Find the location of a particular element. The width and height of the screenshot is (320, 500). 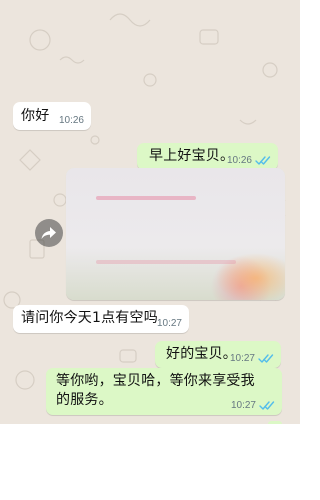

partial-message-bubble is located at coordinates (275, 422).